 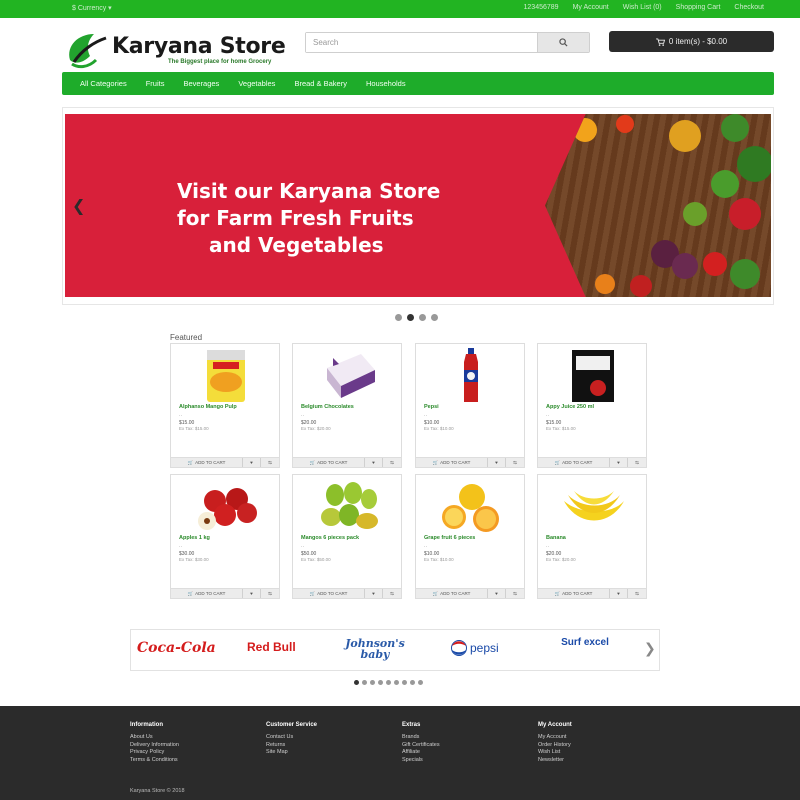 What do you see at coordinates (749, 7) in the screenshot?
I see `top-link-checkout: Checkout` at bounding box center [749, 7].